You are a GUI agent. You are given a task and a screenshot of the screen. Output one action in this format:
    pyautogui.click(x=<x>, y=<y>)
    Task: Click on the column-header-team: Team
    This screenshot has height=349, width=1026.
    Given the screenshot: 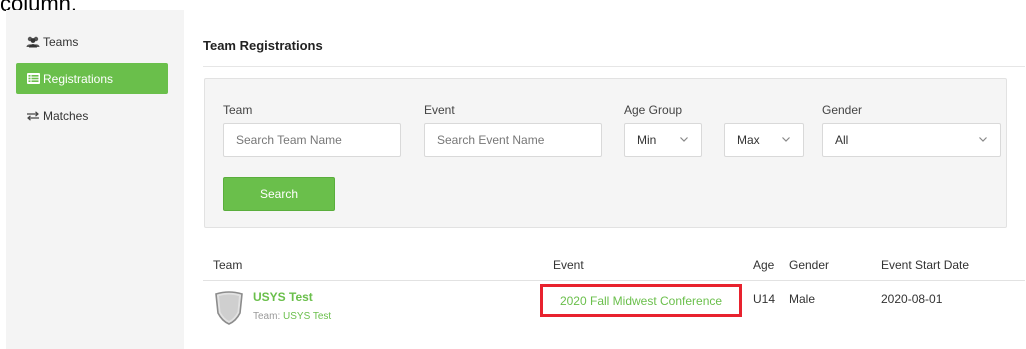 What is the action you would take?
    pyautogui.click(x=228, y=265)
    